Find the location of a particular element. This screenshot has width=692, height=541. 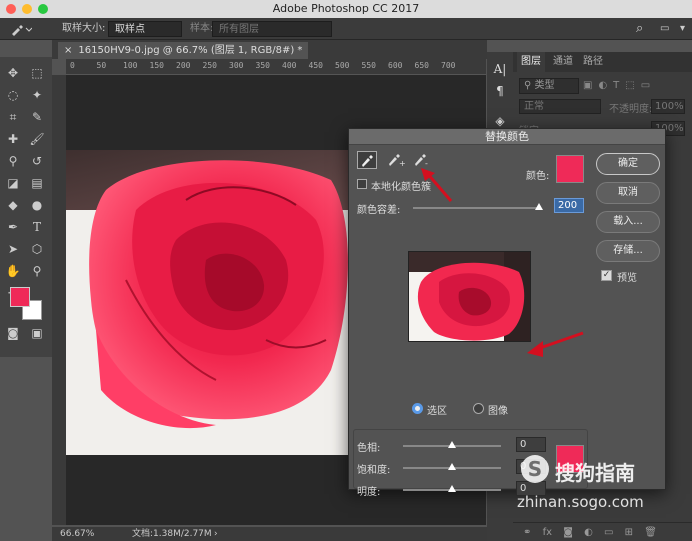

path-selection-tool-icon: ➤ is located at coordinates (13, 249).